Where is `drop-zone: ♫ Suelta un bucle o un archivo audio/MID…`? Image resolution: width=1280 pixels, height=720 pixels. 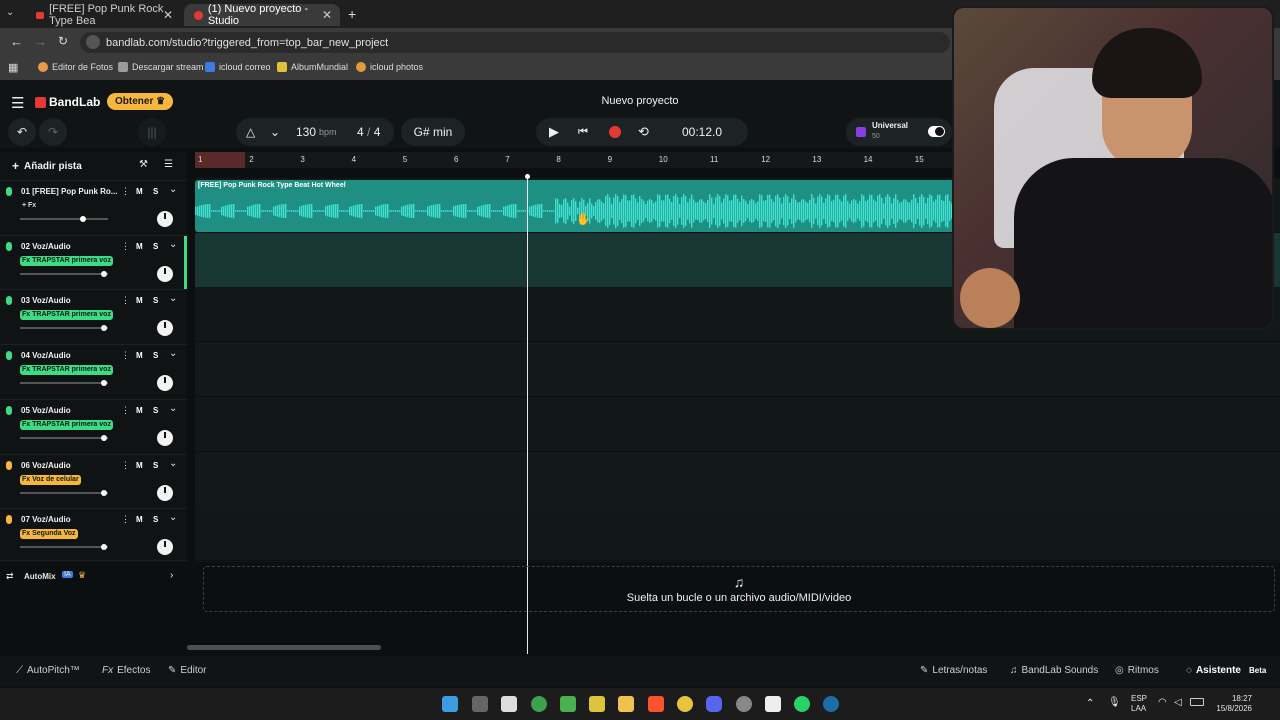 drop-zone: ♫ Suelta un bucle o un archivo audio/MID… is located at coordinates (739, 589).